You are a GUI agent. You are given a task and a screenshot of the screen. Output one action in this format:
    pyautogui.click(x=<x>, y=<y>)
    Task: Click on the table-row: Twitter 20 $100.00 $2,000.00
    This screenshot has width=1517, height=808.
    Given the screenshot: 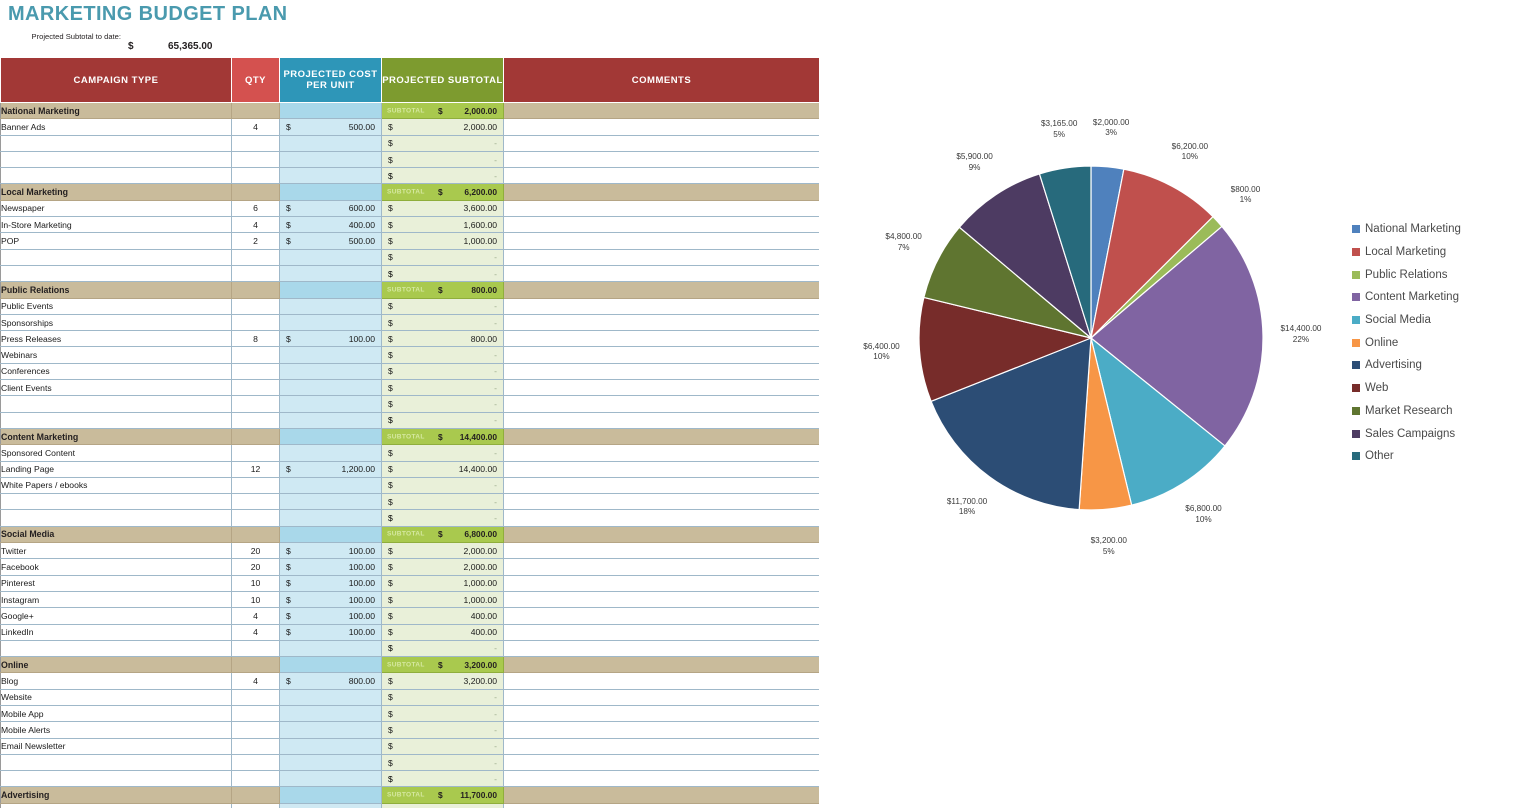 What is the action you would take?
    pyautogui.click(x=409, y=551)
    